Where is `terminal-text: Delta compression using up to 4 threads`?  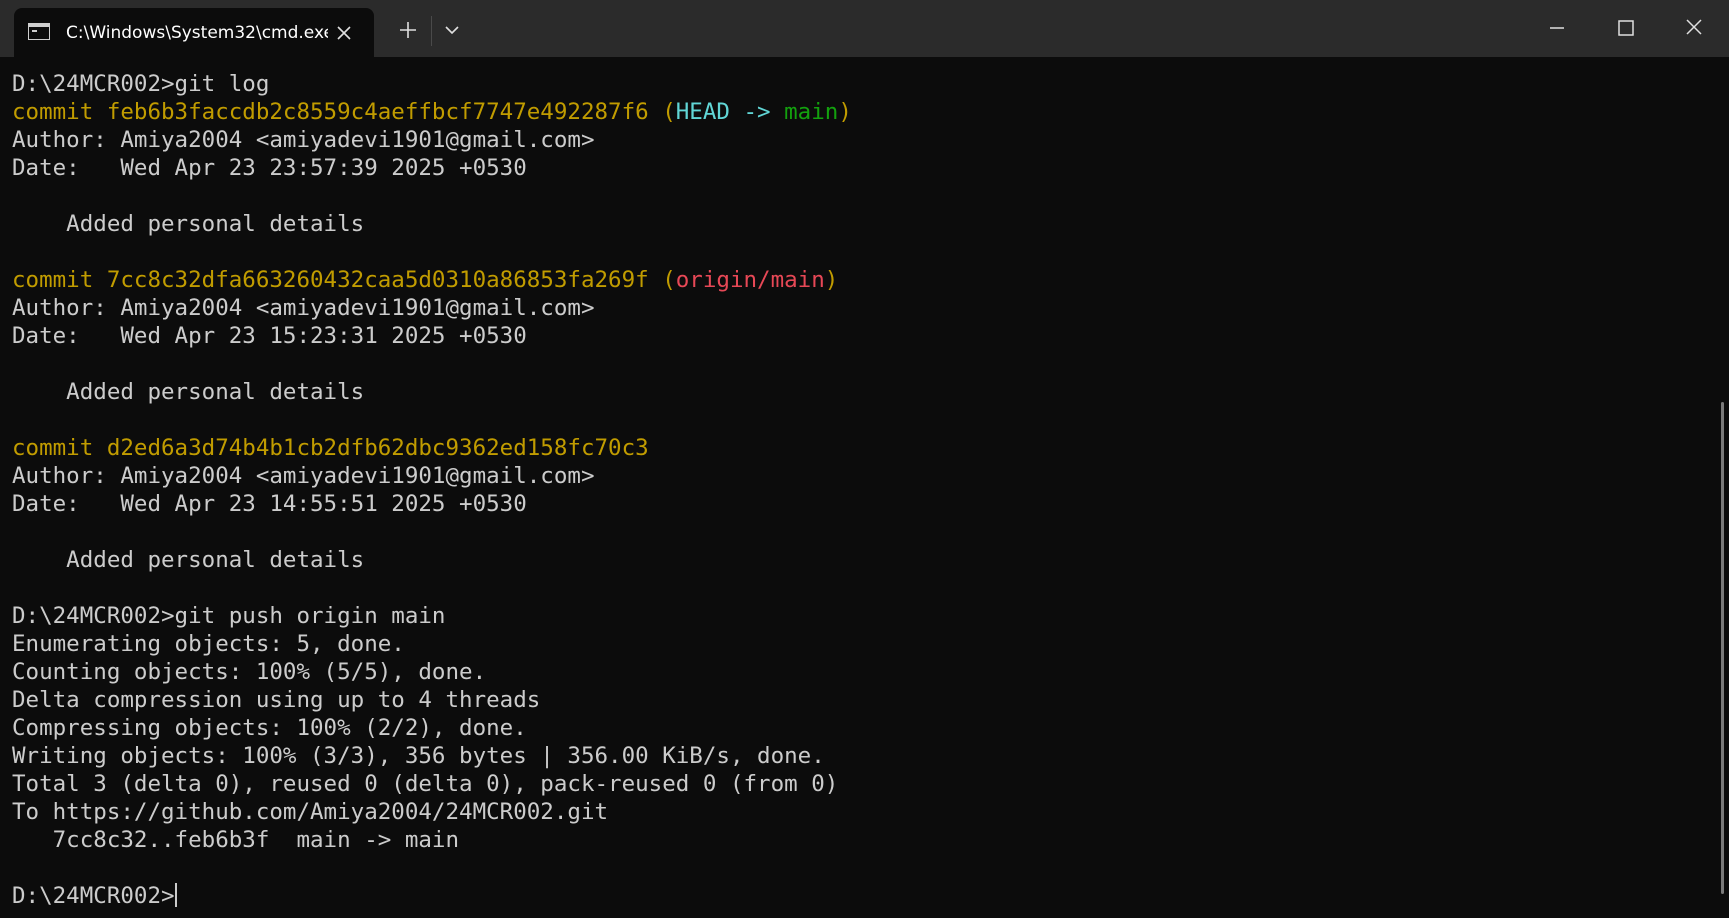 terminal-text: Delta compression using up to 4 threads is located at coordinates (276, 700).